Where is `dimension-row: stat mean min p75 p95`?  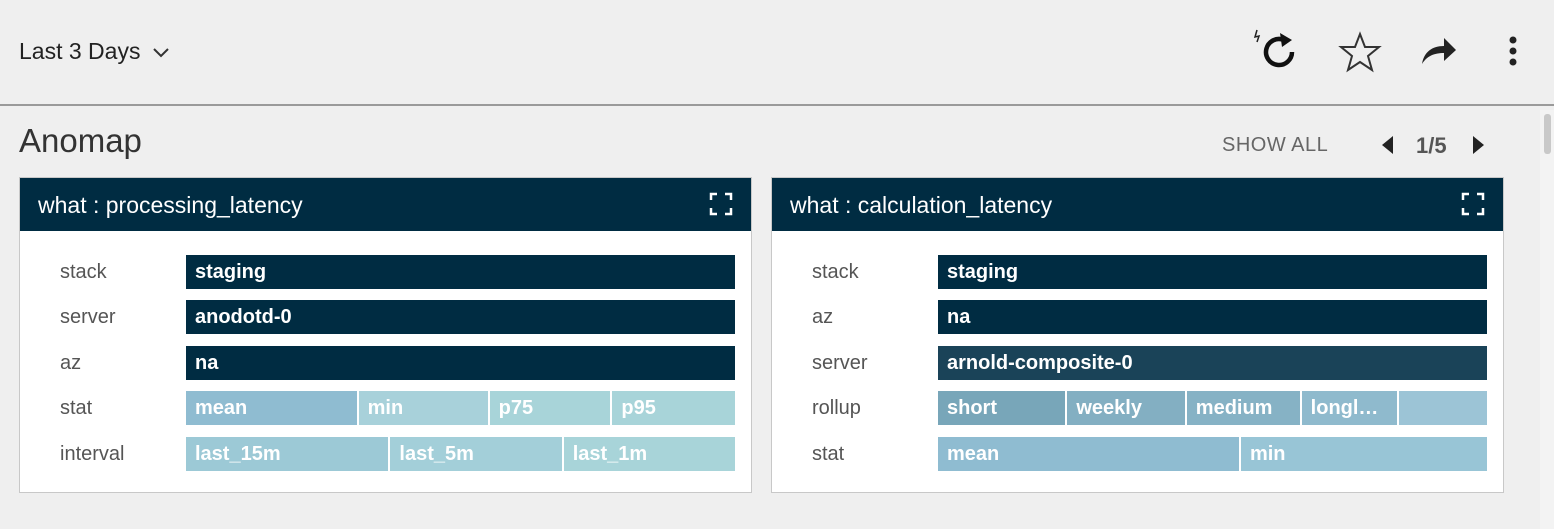 dimension-row: stat mean min p75 p95 is located at coordinates (385, 408).